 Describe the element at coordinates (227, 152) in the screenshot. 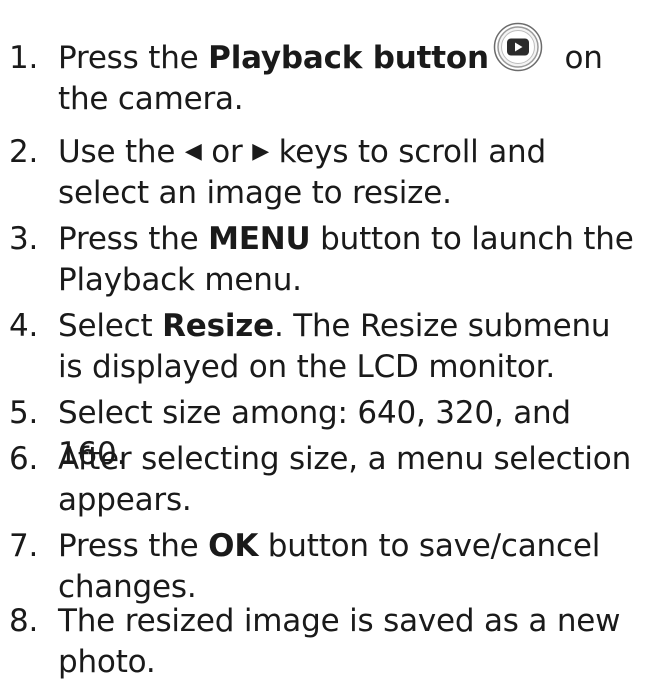

I see `step-text-mid: or` at that location.